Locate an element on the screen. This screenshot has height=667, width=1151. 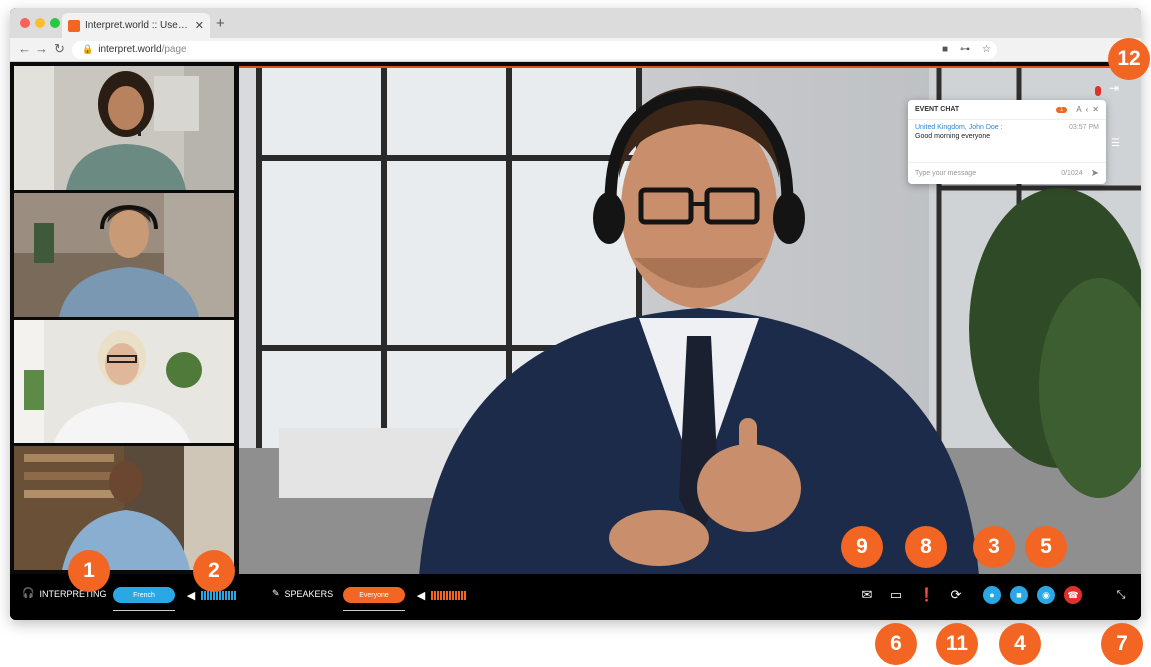
key-icon: ⊶ is located at coordinates (965, 49).